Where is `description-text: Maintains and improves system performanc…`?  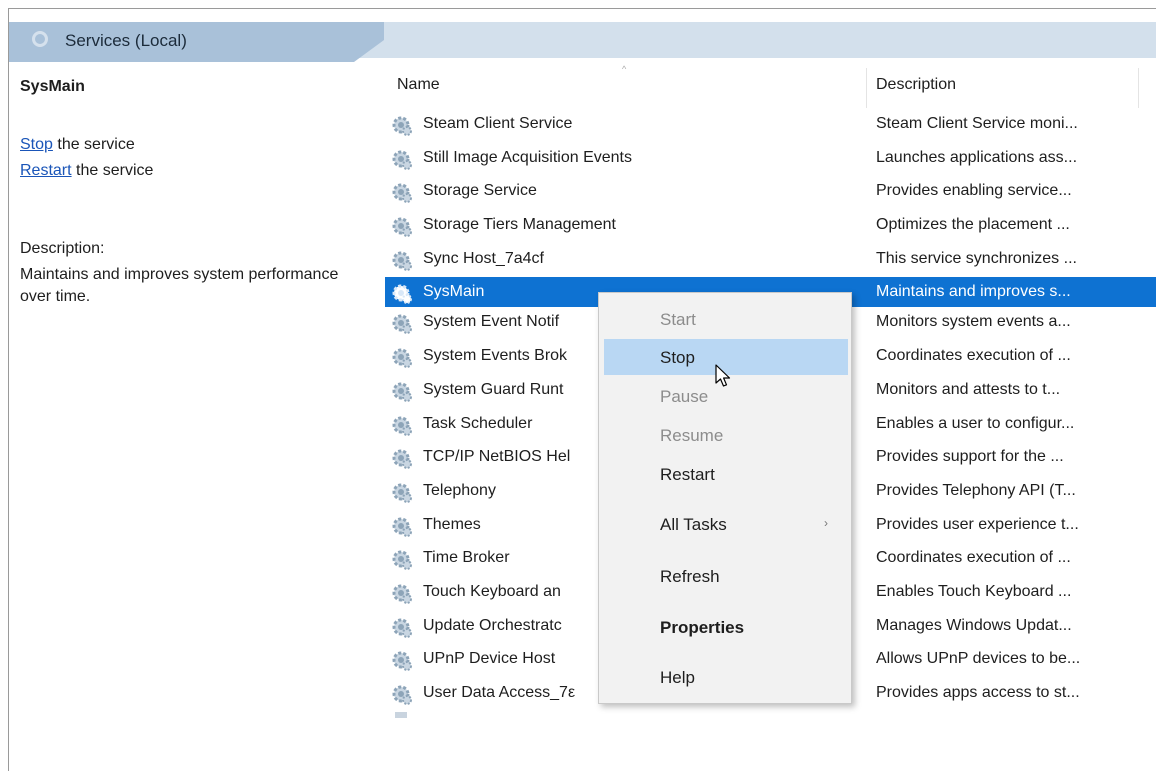
description-text: Maintains and improves system performanc… is located at coordinates (179, 285).